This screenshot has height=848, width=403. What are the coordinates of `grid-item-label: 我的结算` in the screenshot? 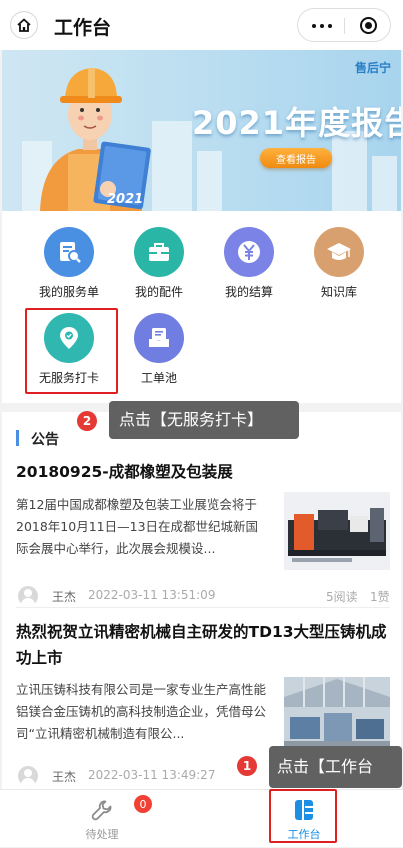 It's located at (248, 292).